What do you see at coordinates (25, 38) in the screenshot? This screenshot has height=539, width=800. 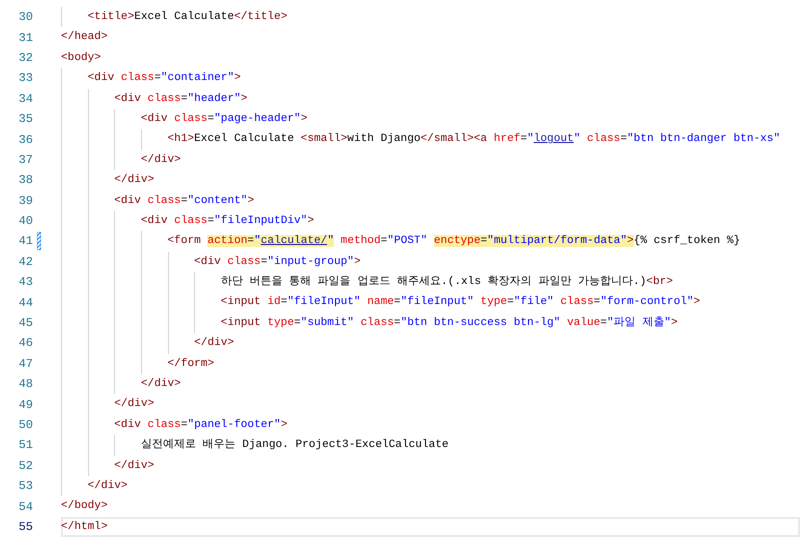 I see `line-number: 31` at bounding box center [25, 38].